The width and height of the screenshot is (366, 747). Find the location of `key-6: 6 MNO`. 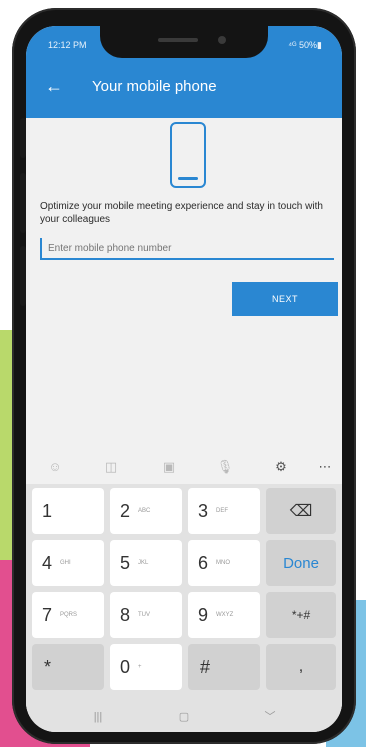

key-6: 6 MNO is located at coordinates (224, 563).